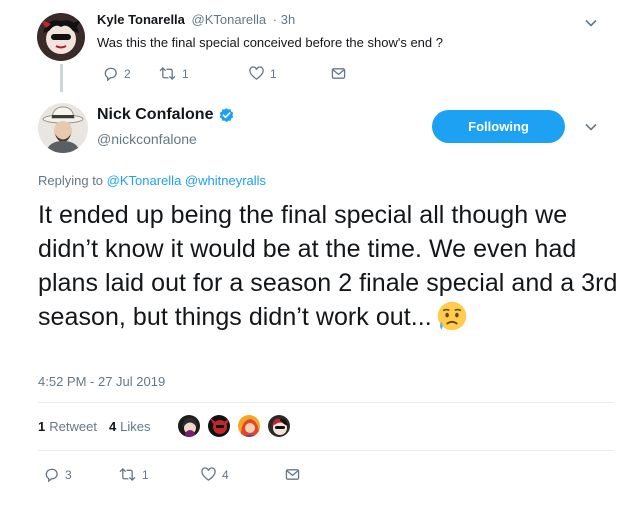  I want to click on likes-stat: 4 Likes, so click(130, 426).